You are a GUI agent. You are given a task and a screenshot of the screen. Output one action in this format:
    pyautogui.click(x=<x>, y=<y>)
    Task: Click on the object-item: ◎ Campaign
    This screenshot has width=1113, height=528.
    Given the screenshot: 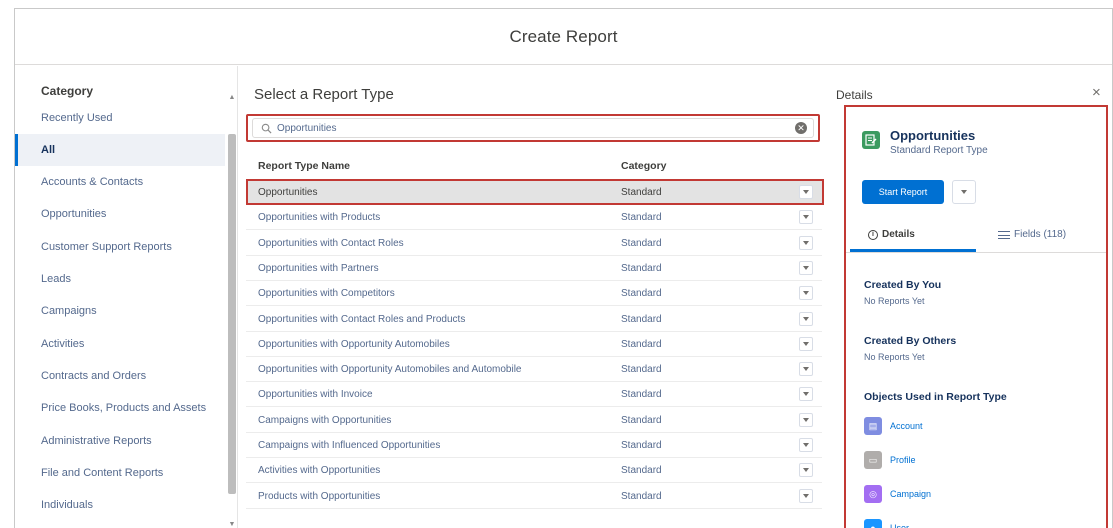 What is the action you would take?
    pyautogui.click(x=897, y=494)
    